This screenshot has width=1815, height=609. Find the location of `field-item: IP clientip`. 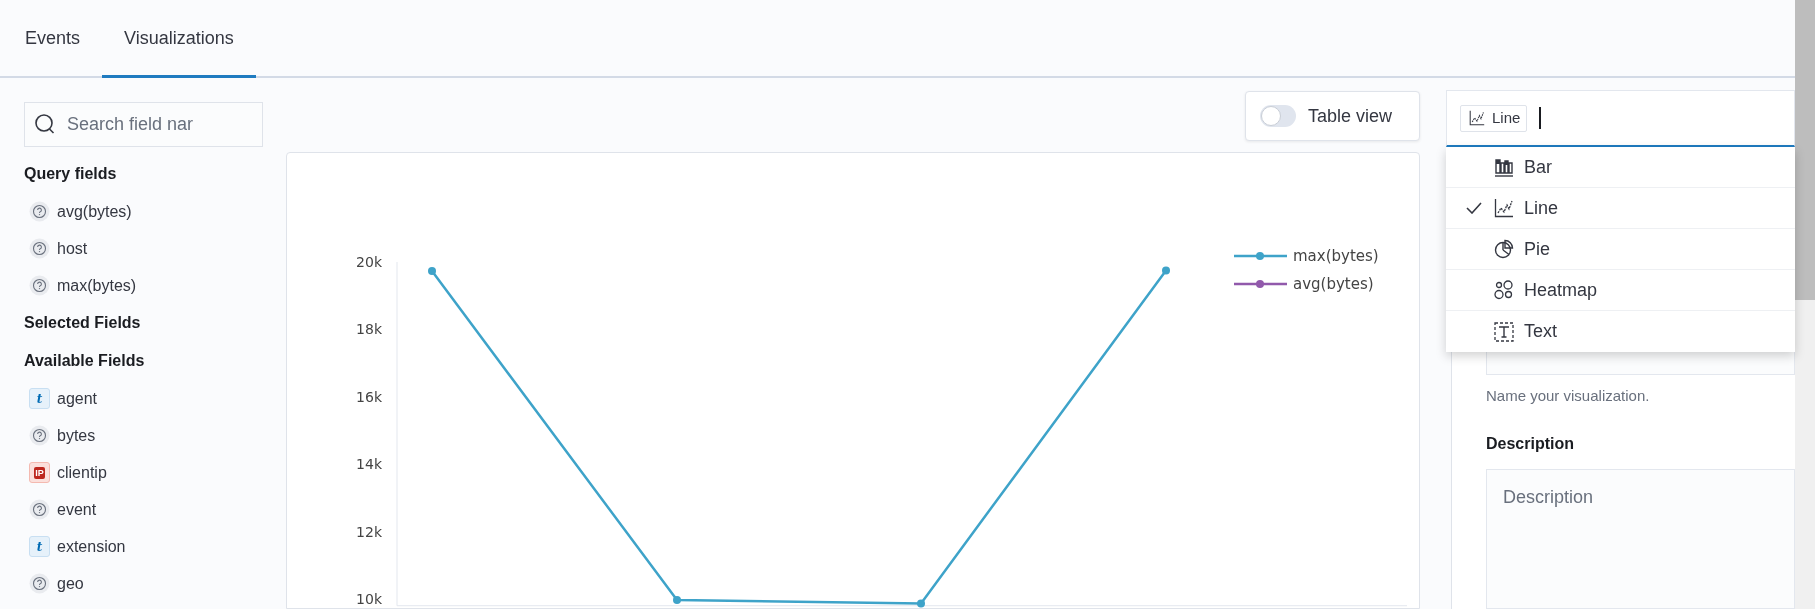

field-item: IP clientip is located at coordinates (143, 472).